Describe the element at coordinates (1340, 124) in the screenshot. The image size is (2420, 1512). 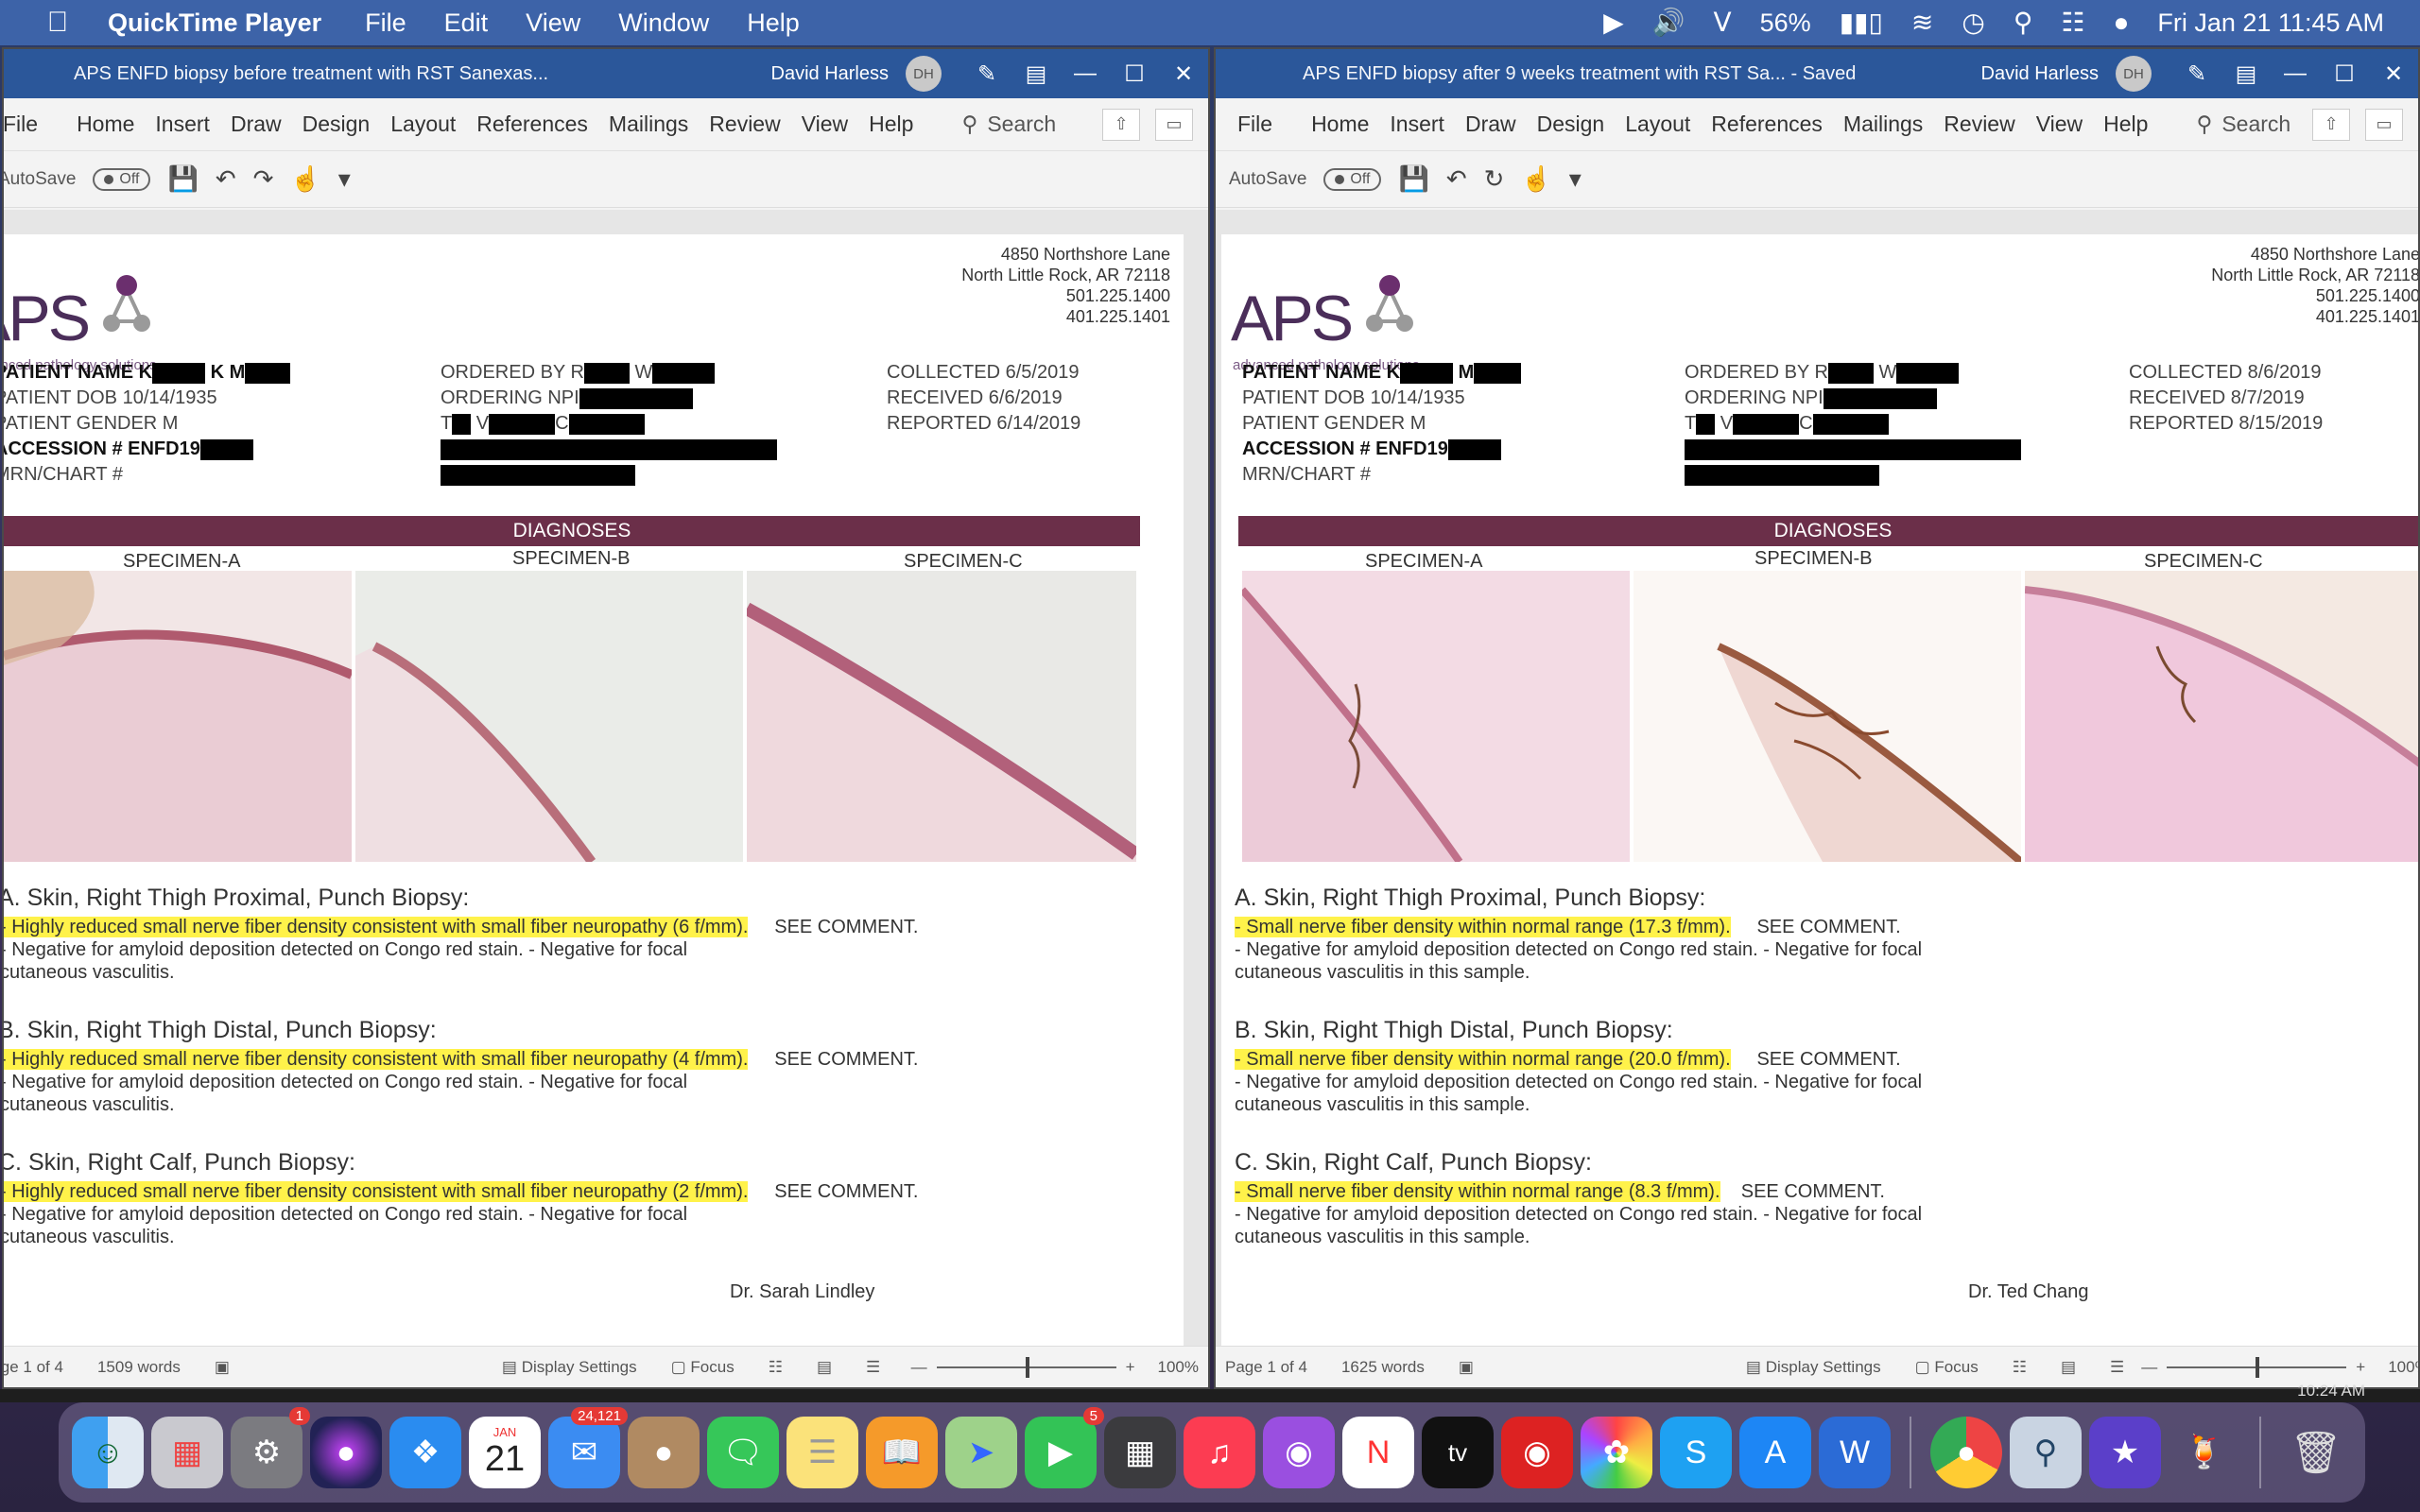
I see `right-tab-home: Home` at that location.